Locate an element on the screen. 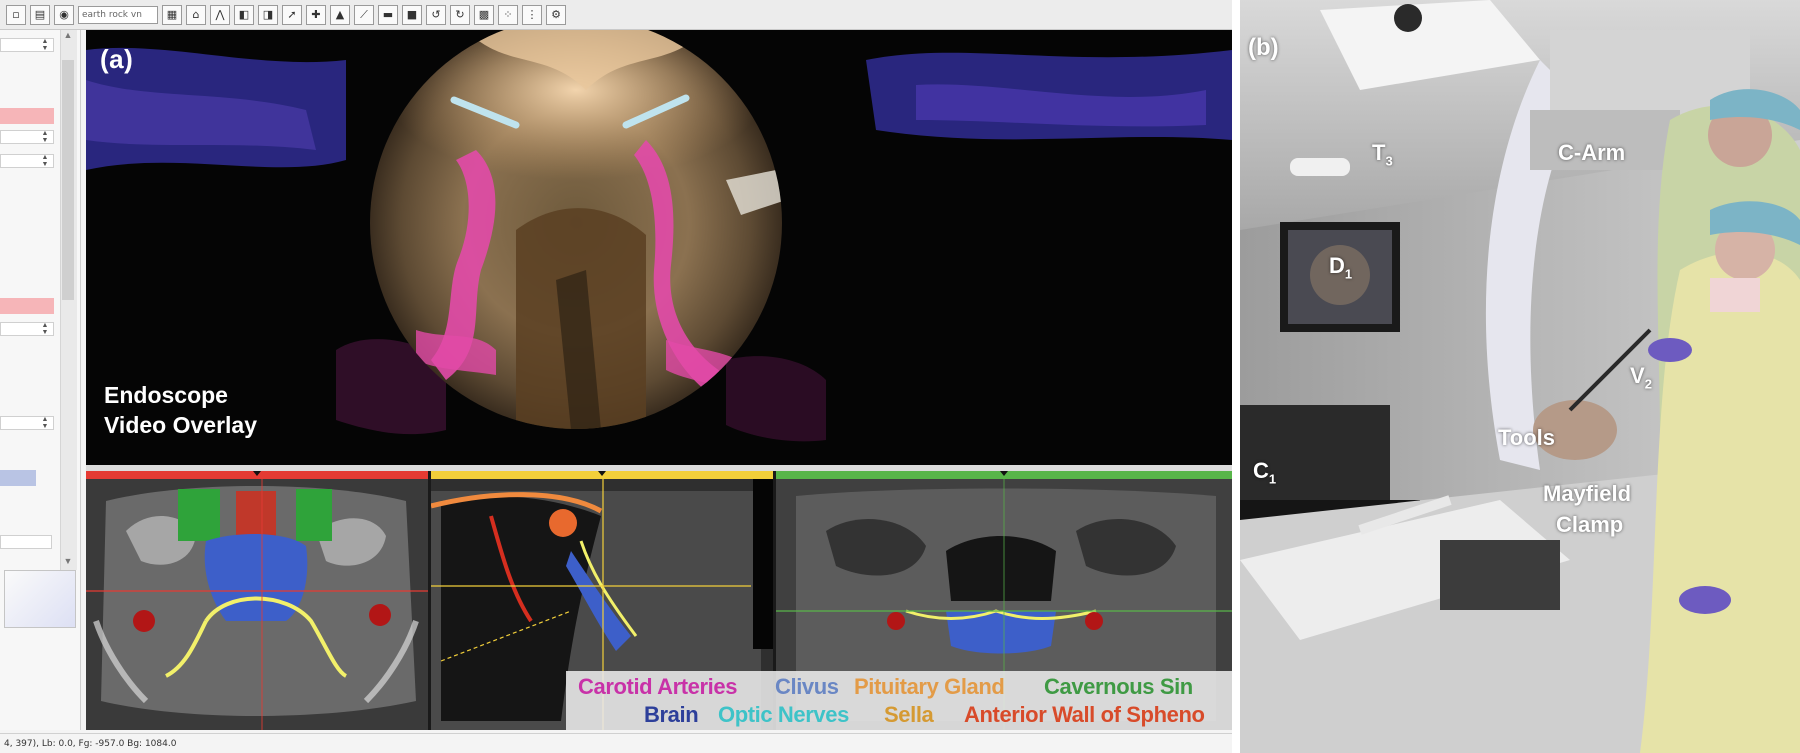 This screenshot has width=1800, height=753. mesh-icon: ⟋ is located at coordinates (364, 14).